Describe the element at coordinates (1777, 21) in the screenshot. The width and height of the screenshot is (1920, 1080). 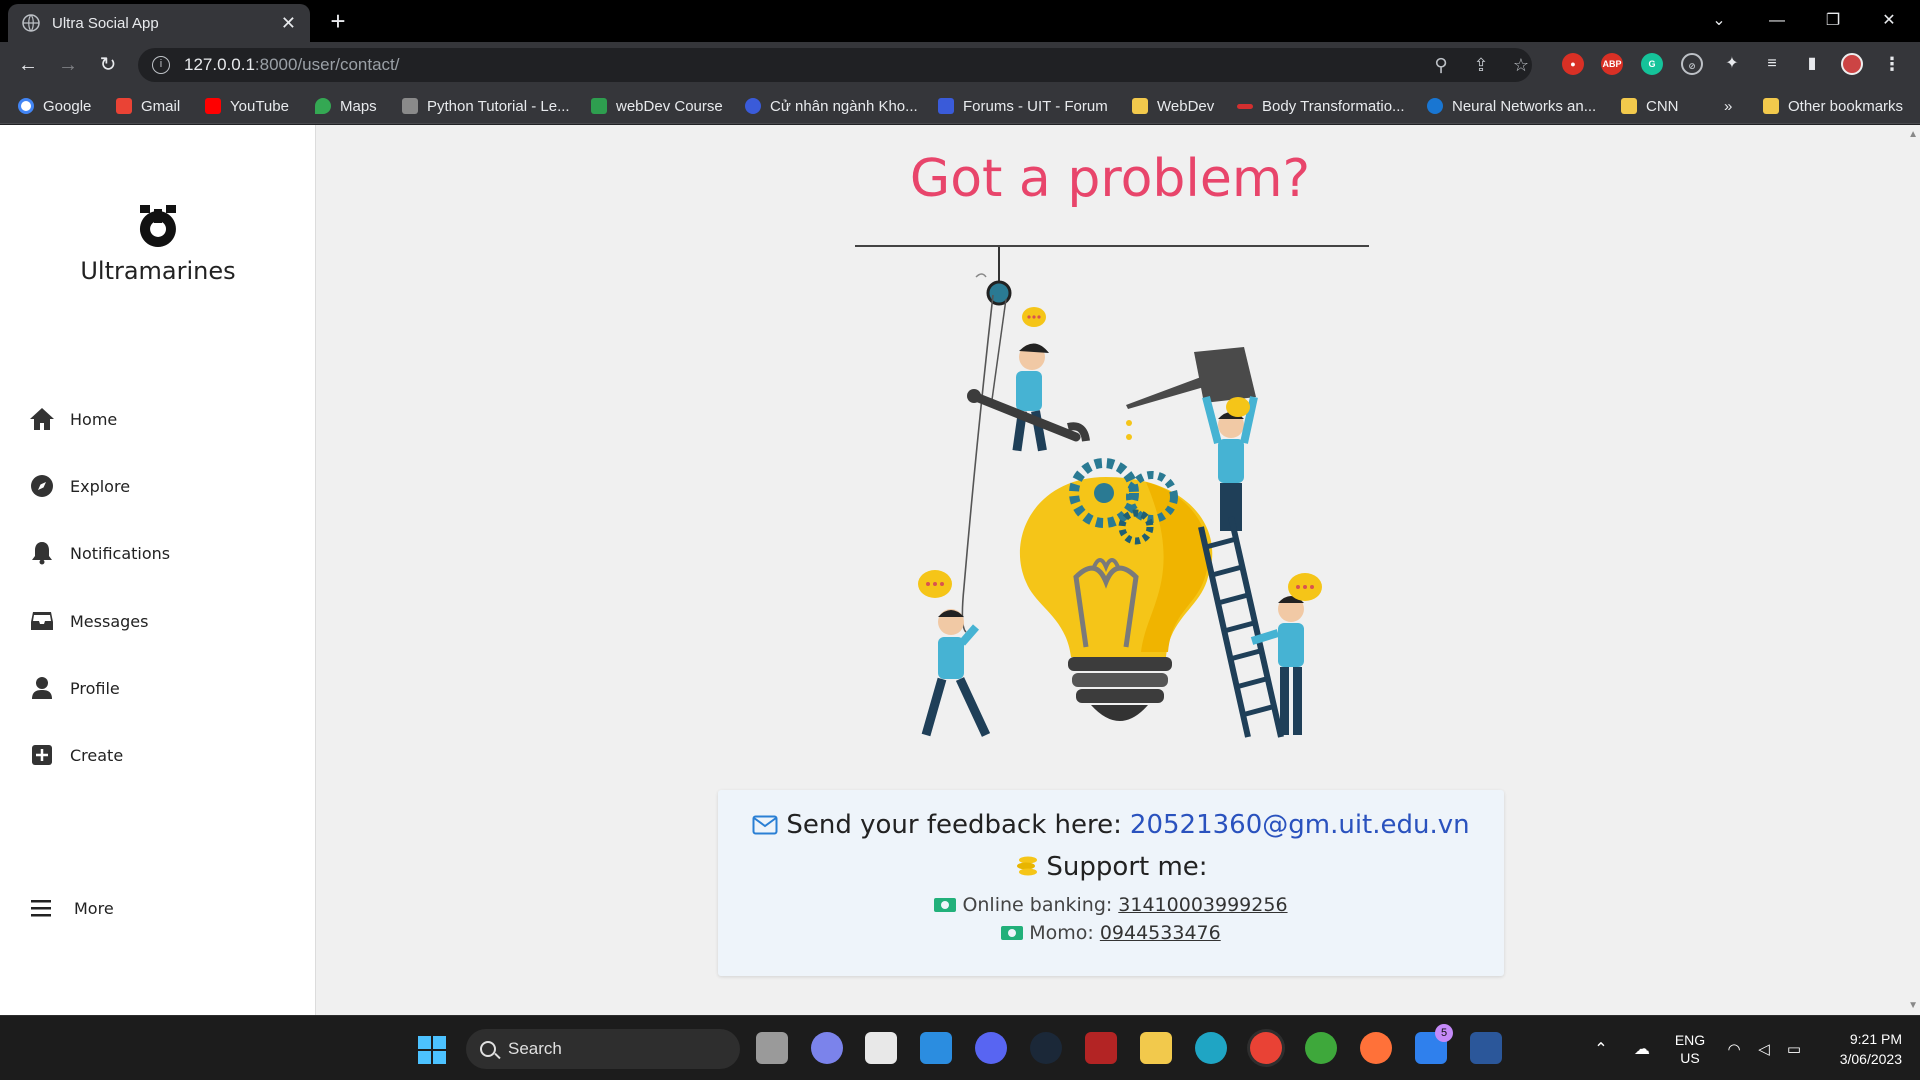
I see `minimize-icon: —` at that location.